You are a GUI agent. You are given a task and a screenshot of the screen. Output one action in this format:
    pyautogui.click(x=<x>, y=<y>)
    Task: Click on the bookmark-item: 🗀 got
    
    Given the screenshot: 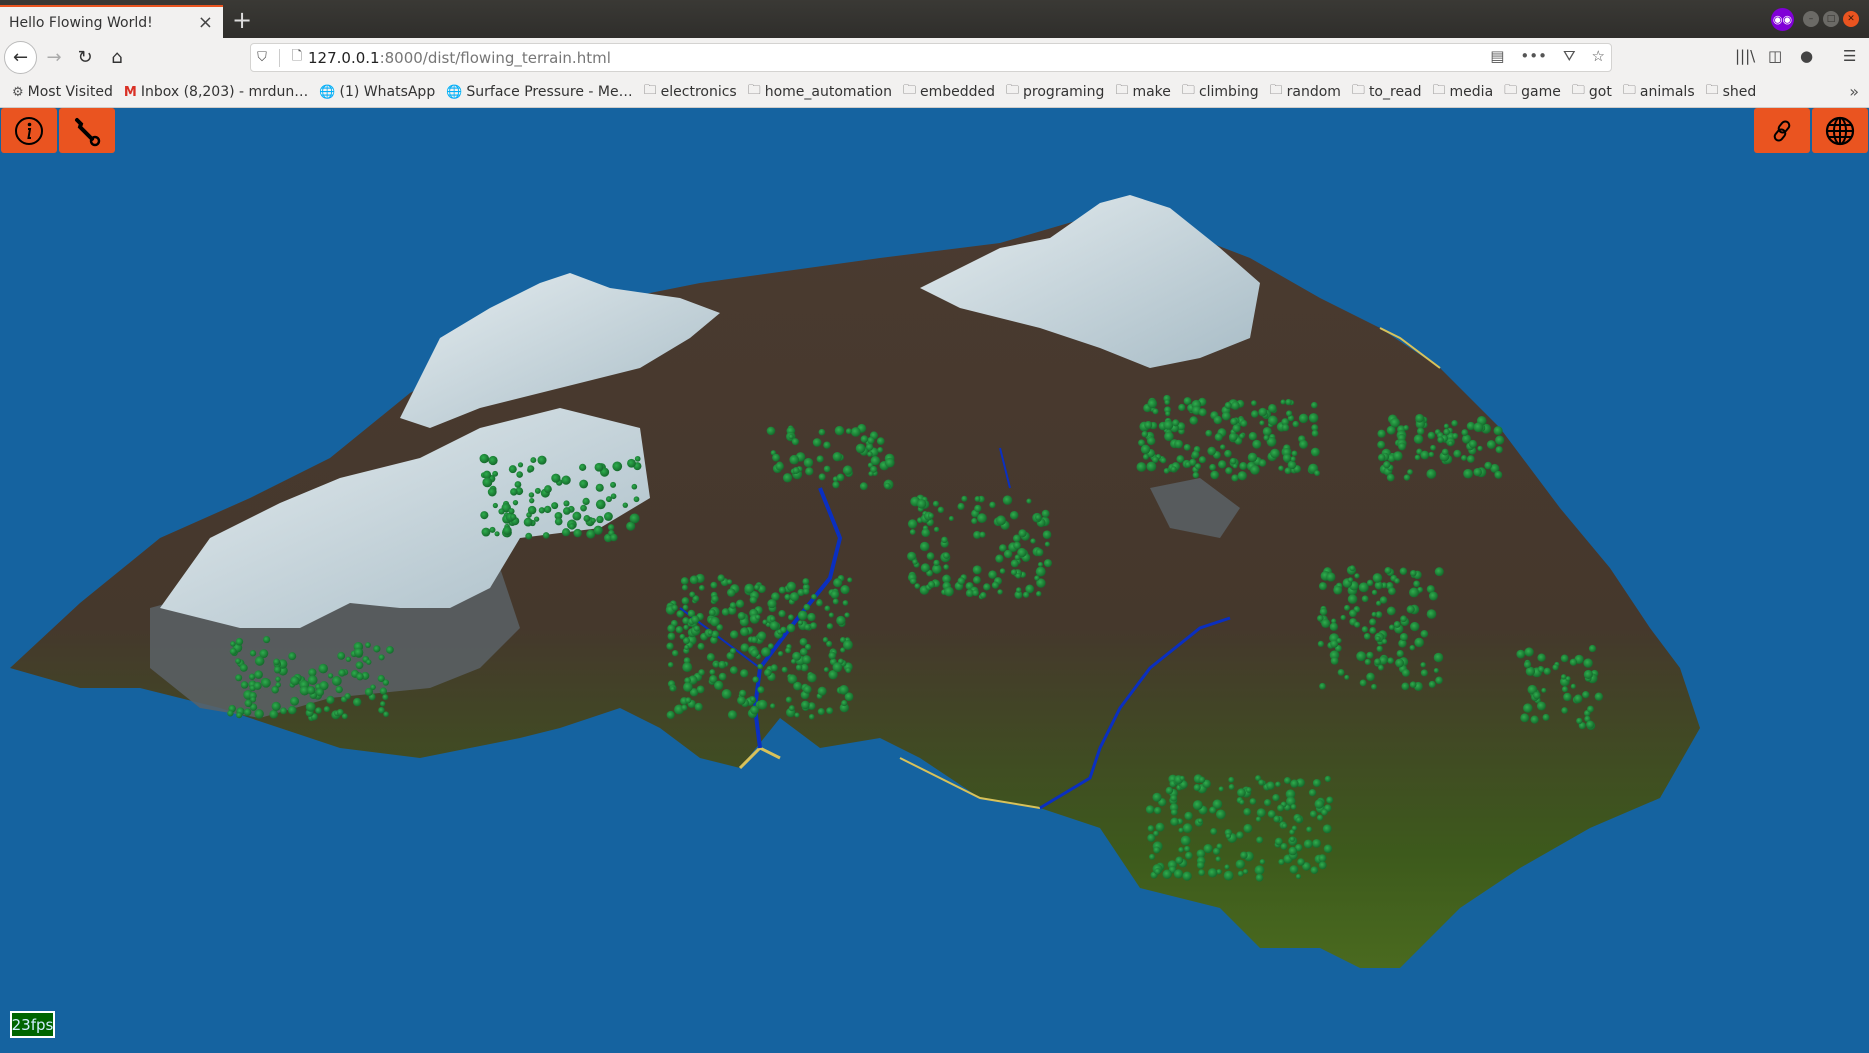 What is the action you would take?
    pyautogui.click(x=1592, y=92)
    